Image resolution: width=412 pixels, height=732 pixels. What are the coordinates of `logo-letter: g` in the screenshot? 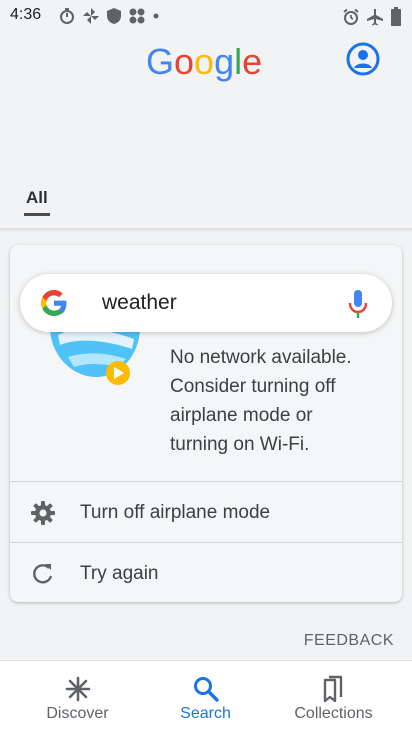 It's located at (224, 61).